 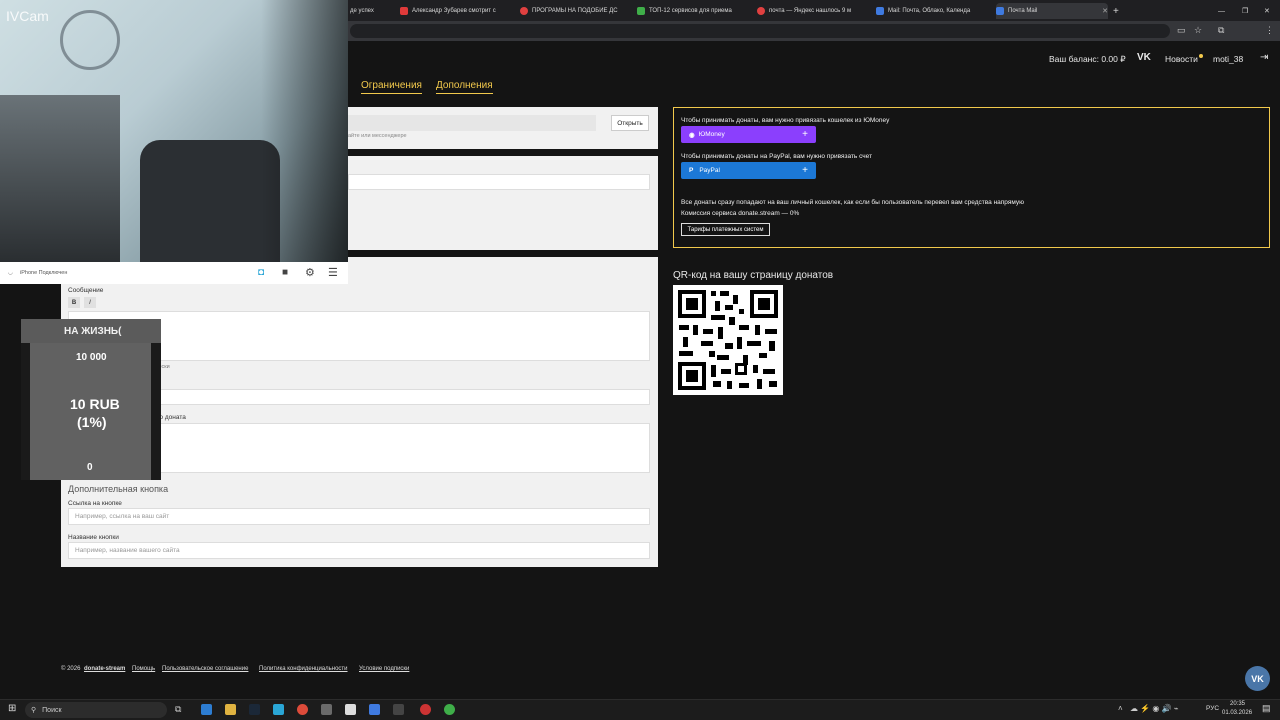 I want to click on footer-terms: Пользовательское соглашение, so click(x=205, y=669).